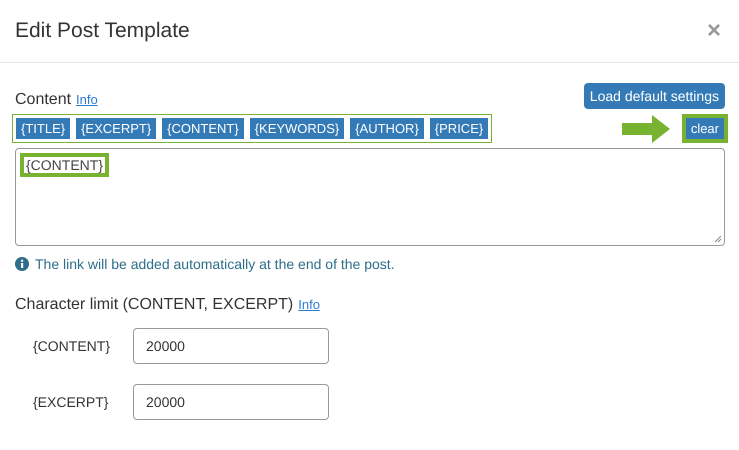  Describe the element at coordinates (705, 128) in the screenshot. I see `clear-button: clear` at that location.